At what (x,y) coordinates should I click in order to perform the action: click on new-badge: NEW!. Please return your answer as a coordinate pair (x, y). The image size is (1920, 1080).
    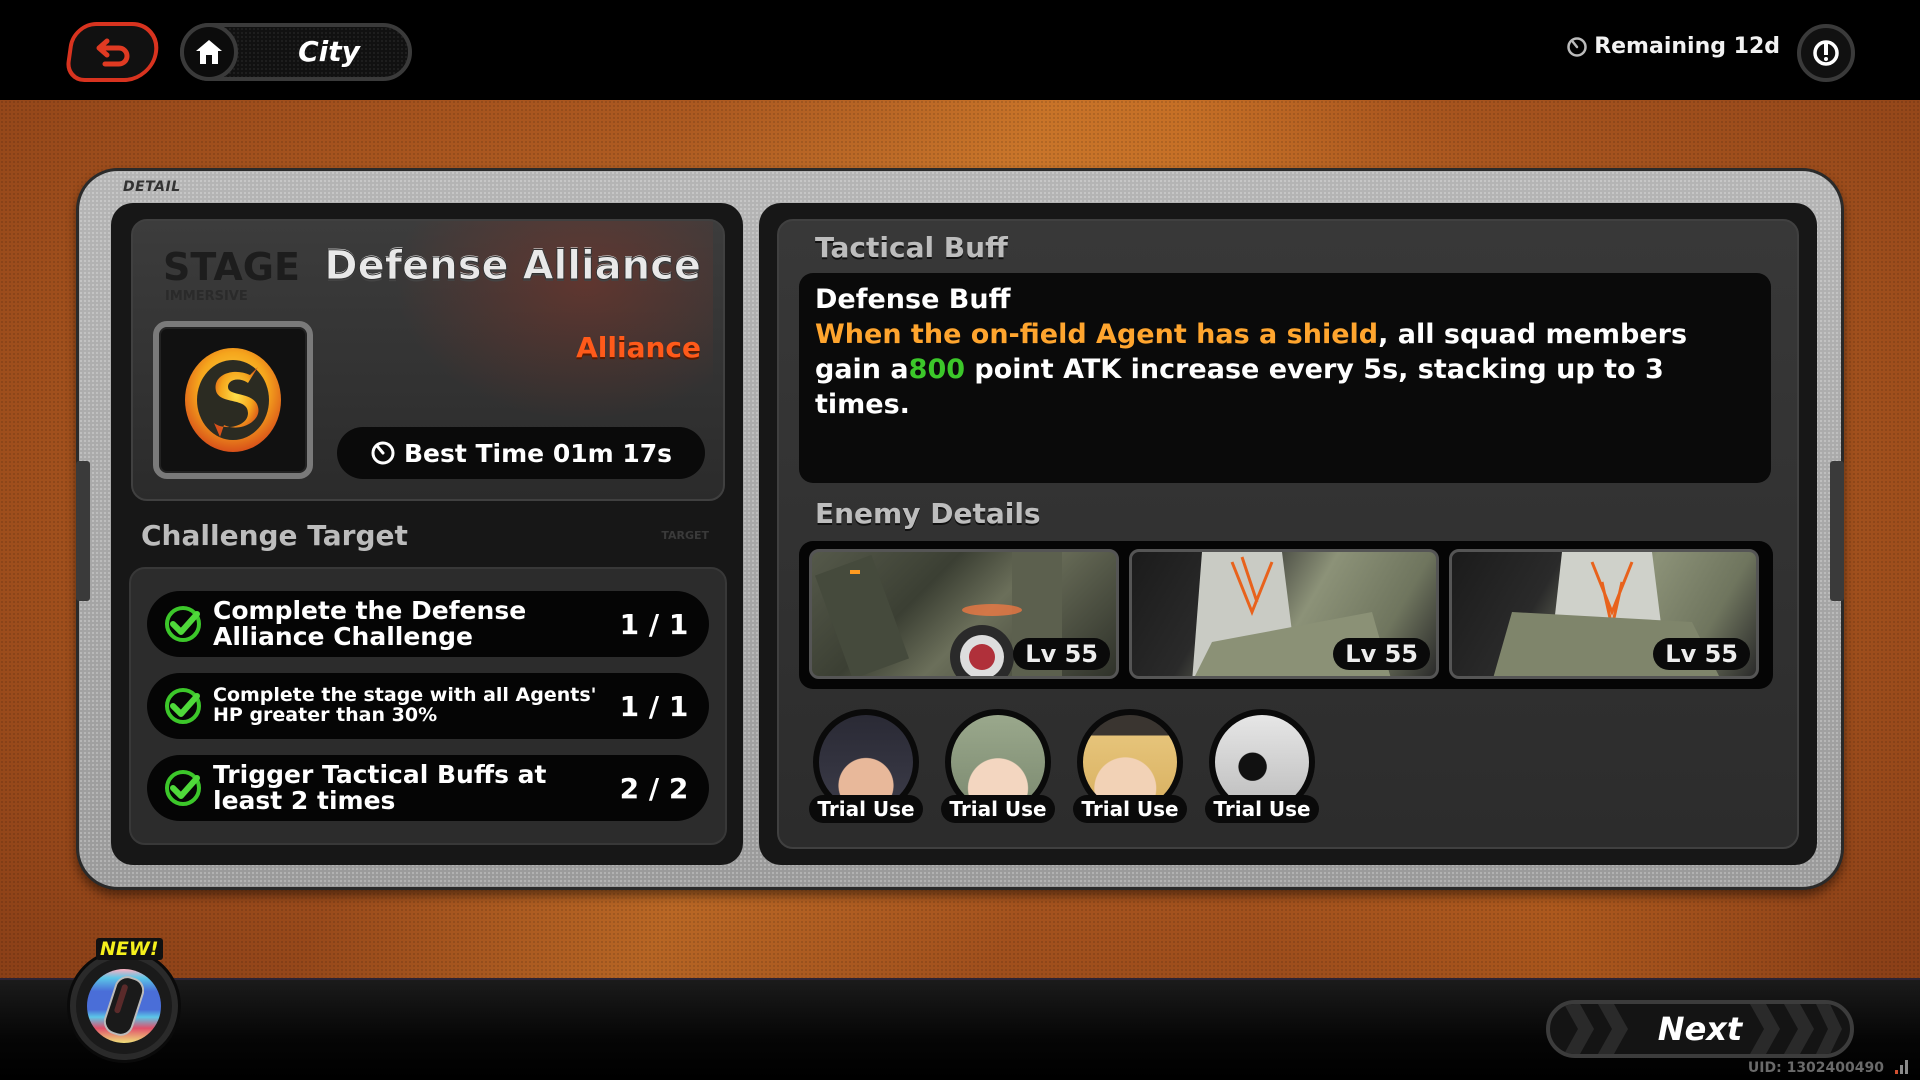
    Looking at the image, I should click on (129, 949).